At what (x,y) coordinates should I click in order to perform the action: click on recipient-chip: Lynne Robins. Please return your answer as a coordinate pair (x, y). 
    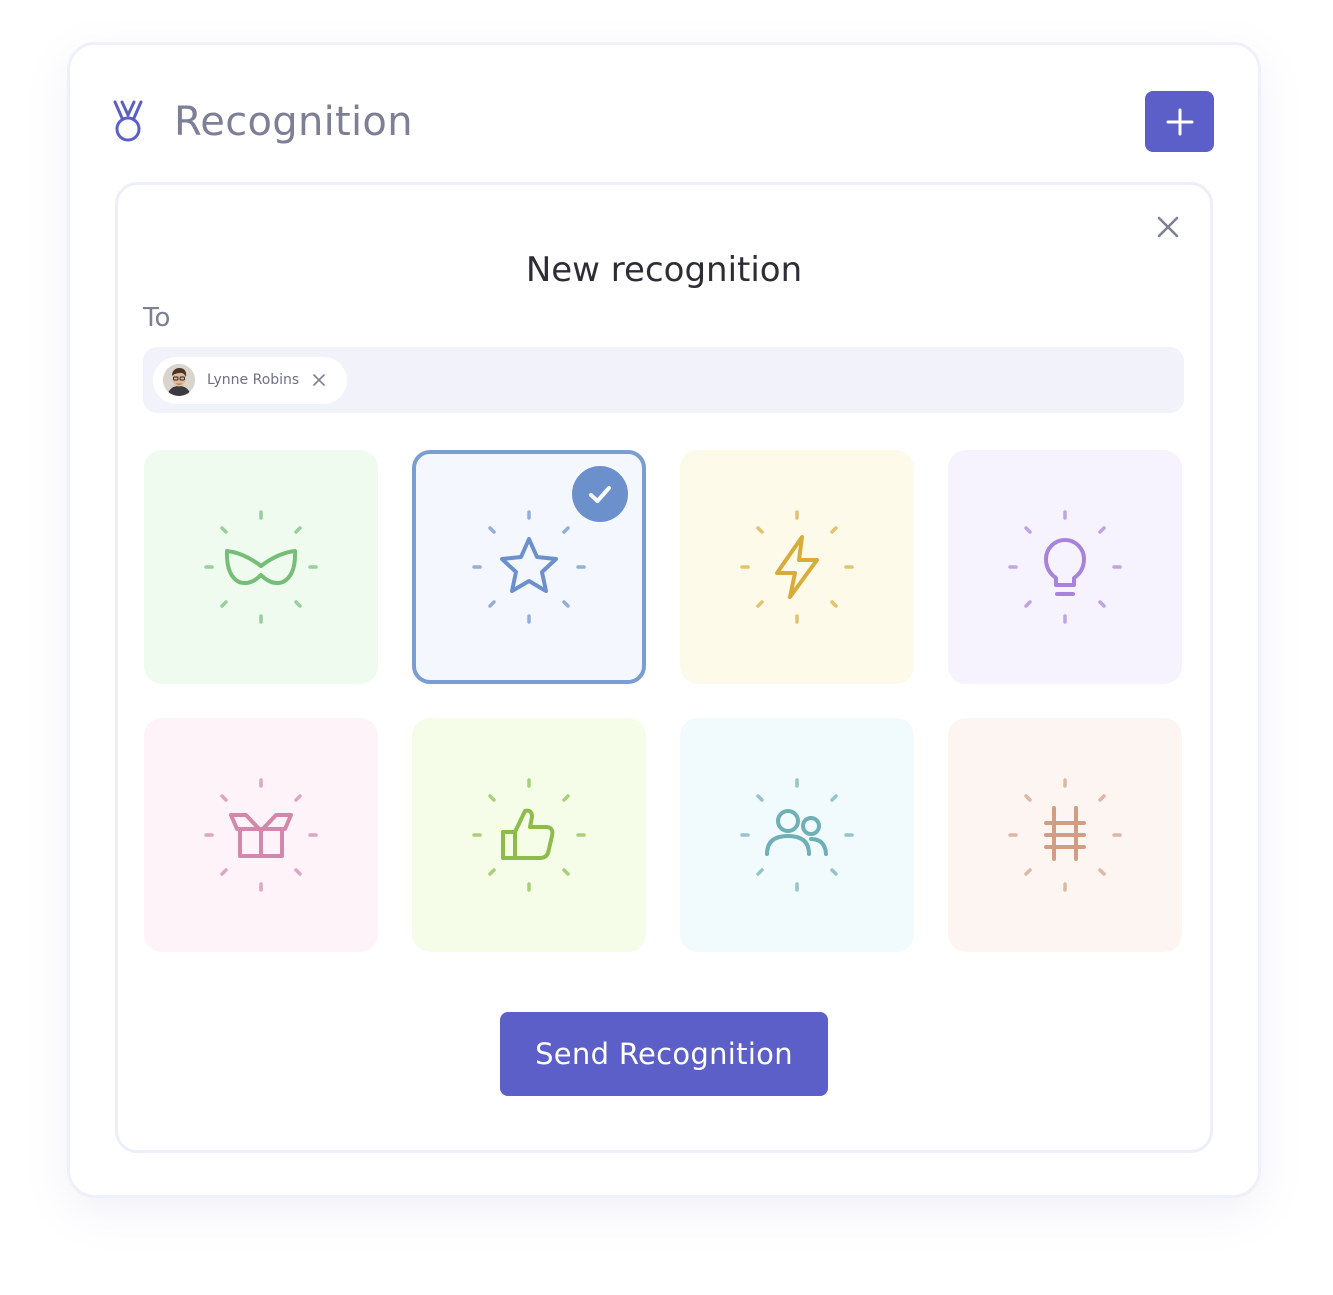
    Looking at the image, I should click on (250, 380).